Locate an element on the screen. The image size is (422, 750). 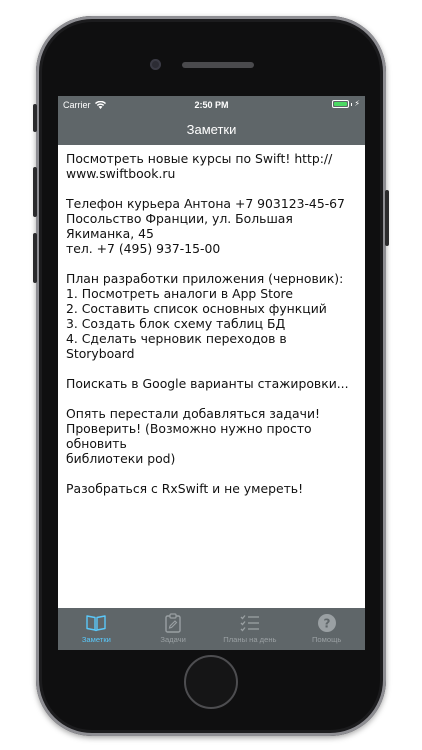
tab-daily-plans: Планы на день is located at coordinates (250, 629).